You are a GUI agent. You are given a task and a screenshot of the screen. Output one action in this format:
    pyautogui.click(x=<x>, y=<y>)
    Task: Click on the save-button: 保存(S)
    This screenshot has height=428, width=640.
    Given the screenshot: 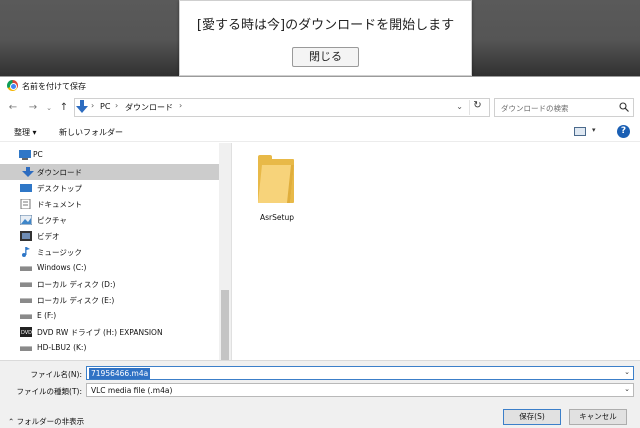 What is the action you would take?
    pyautogui.click(x=532, y=417)
    